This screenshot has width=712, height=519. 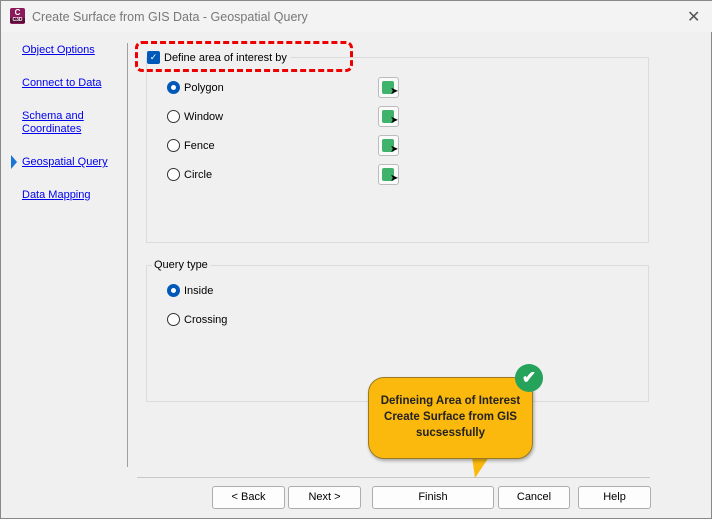 I want to click on radio-polygon: Polygon, so click(x=195, y=87).